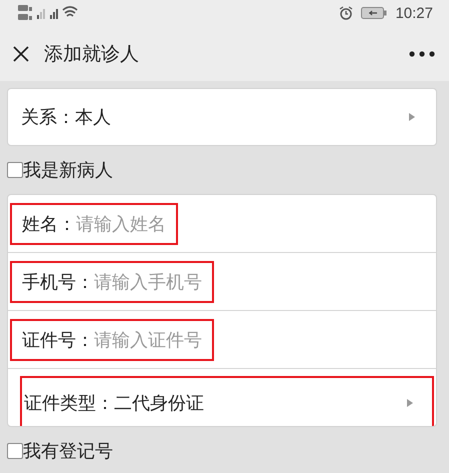 This screenshot has height=473, width=449. I want to click on input-field: 请输入手机号, so click(148, 282).